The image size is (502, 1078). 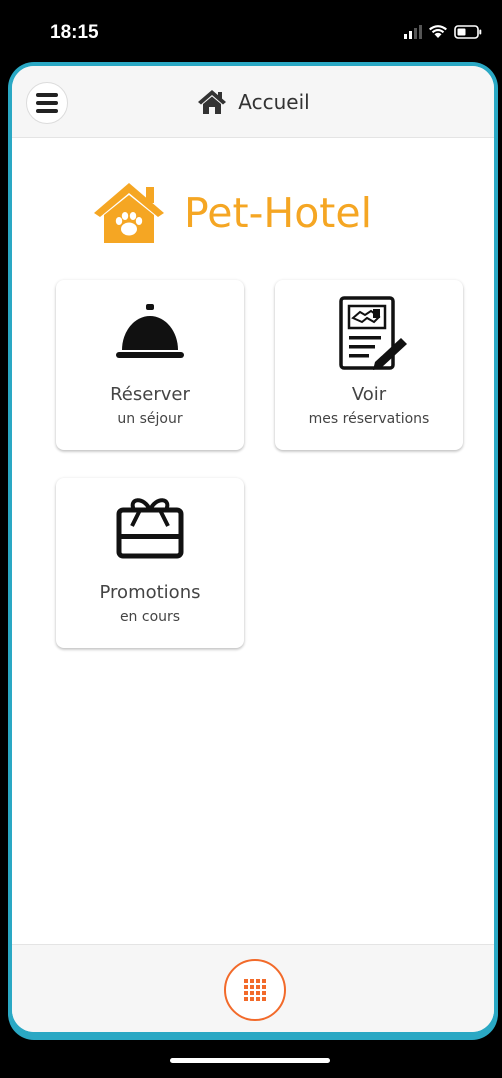 I want to click on top-bar: Accueil, so click(x=253, y=102).